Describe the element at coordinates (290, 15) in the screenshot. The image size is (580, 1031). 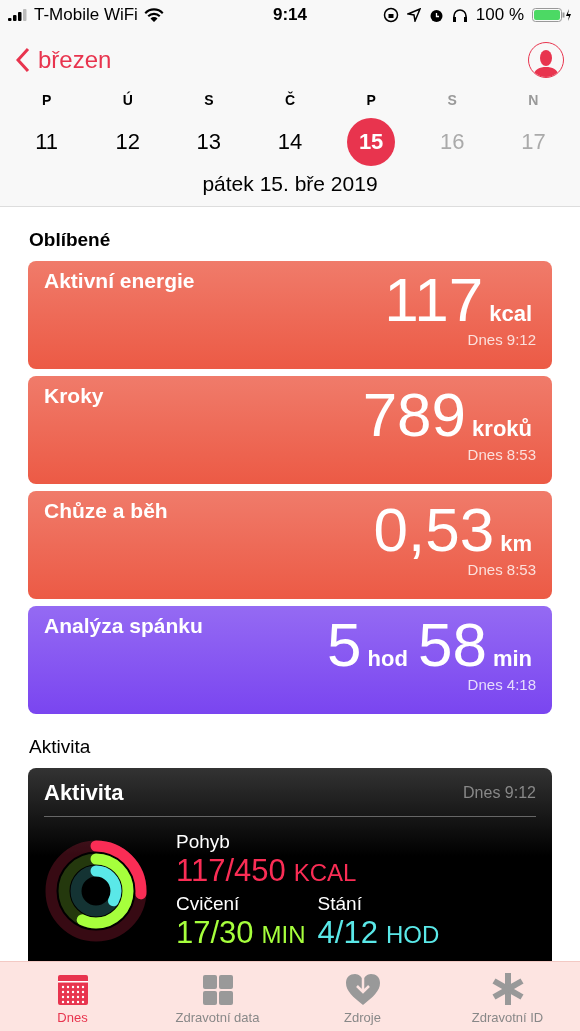
I see `clock-time: 9:14` at that location.